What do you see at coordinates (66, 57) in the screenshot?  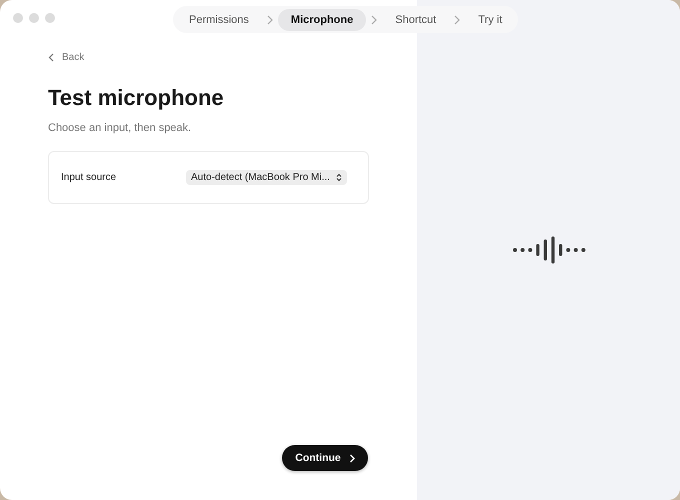 I see `back-button: Back` at bounding box center [66, 57].